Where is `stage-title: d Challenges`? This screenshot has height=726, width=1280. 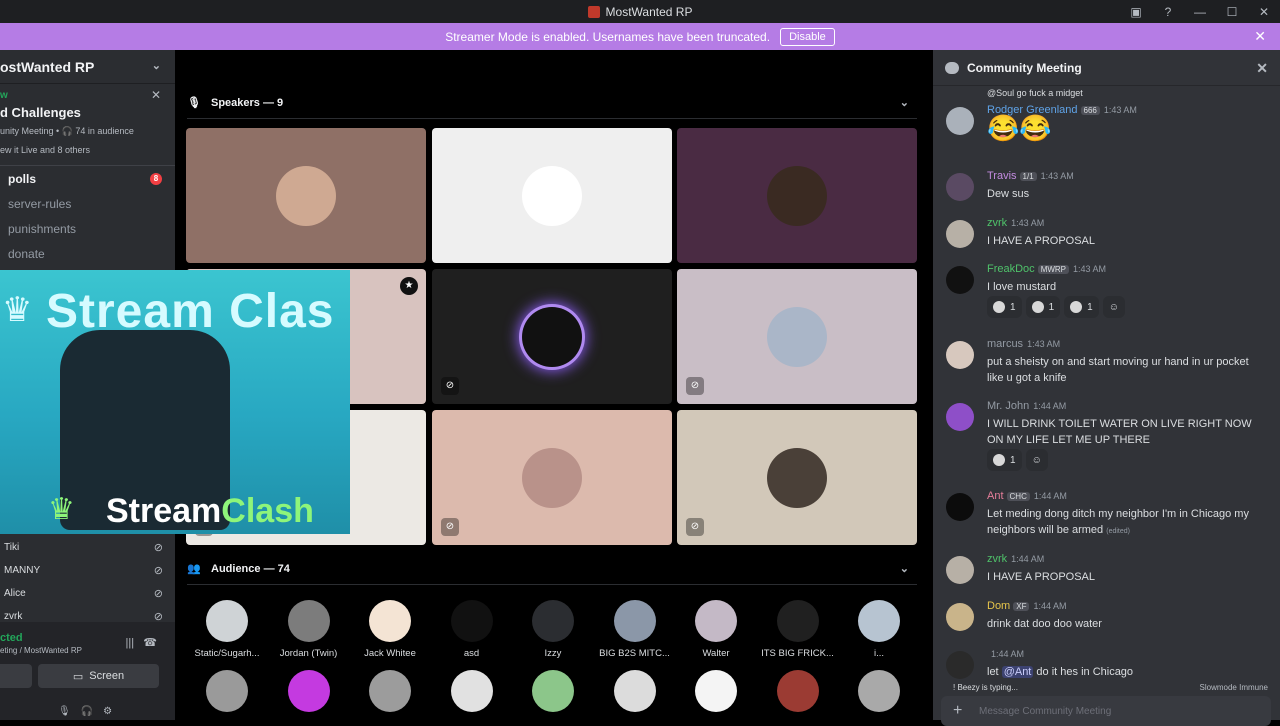
stage-title: d Challenges is located at coordinates (40, 112).